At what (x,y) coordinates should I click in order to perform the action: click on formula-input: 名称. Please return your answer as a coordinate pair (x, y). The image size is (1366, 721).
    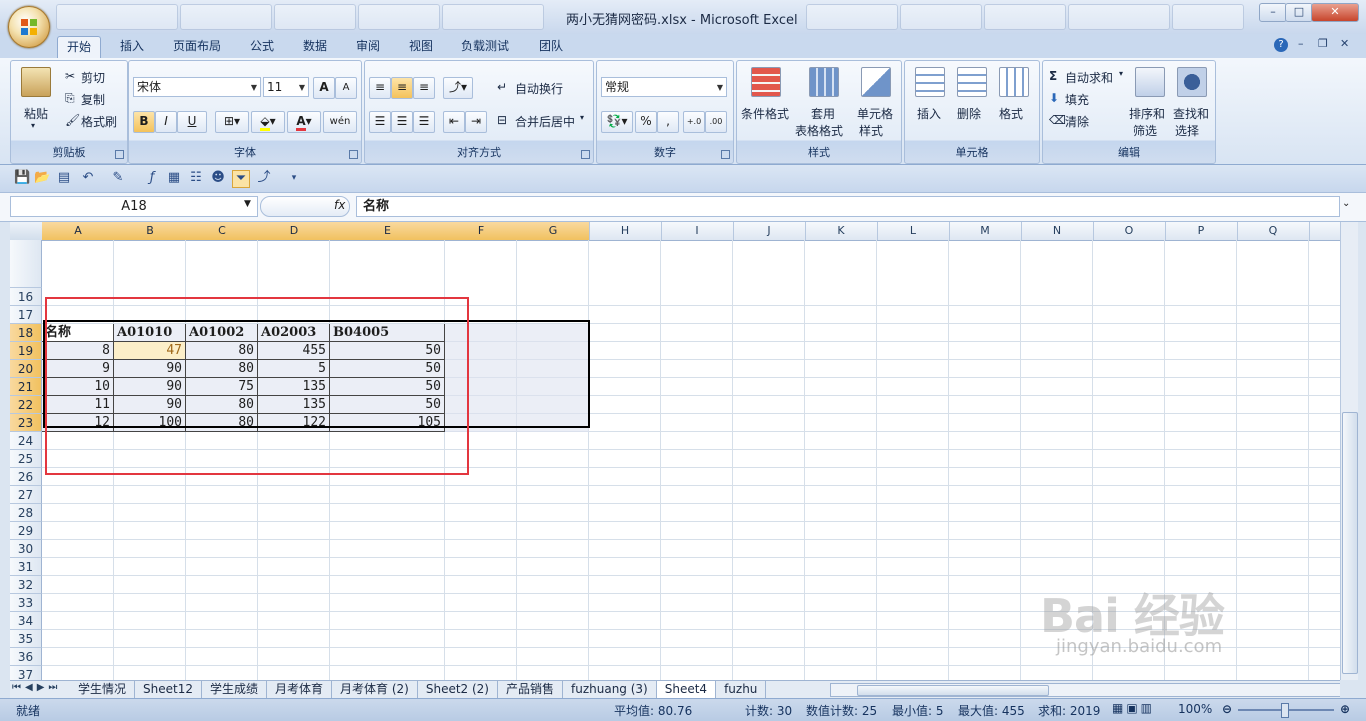
    Looking at the image, I should click on (848, 206).